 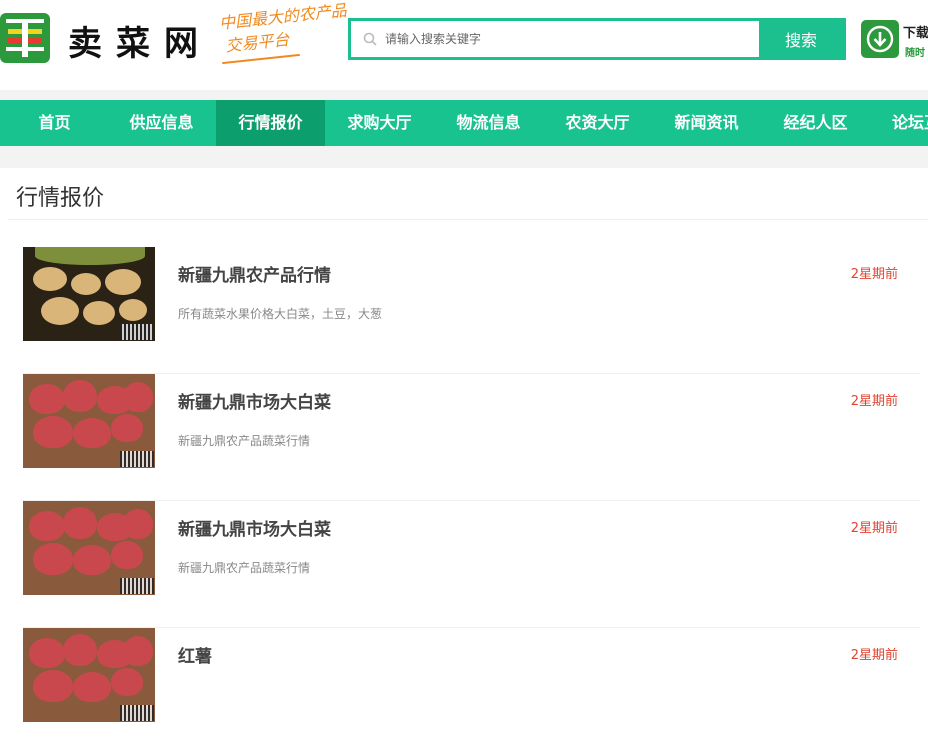 I want to click on nav-item-purchase: 求购大厅, so click(x=379, y=123).